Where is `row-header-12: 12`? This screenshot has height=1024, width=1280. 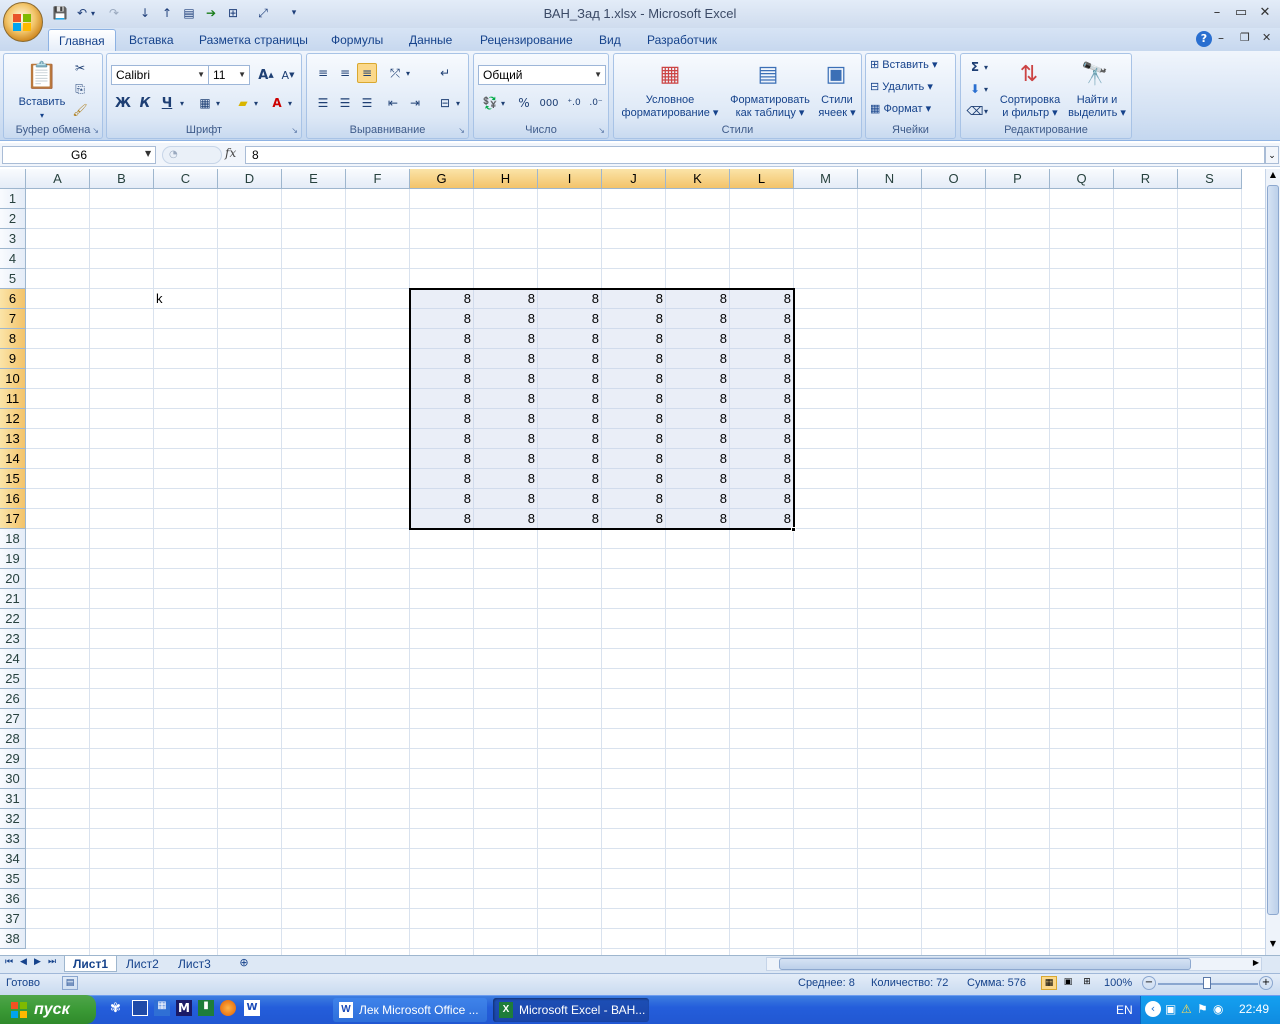 row-header-12: 12 is located at coordinates (13, 419).